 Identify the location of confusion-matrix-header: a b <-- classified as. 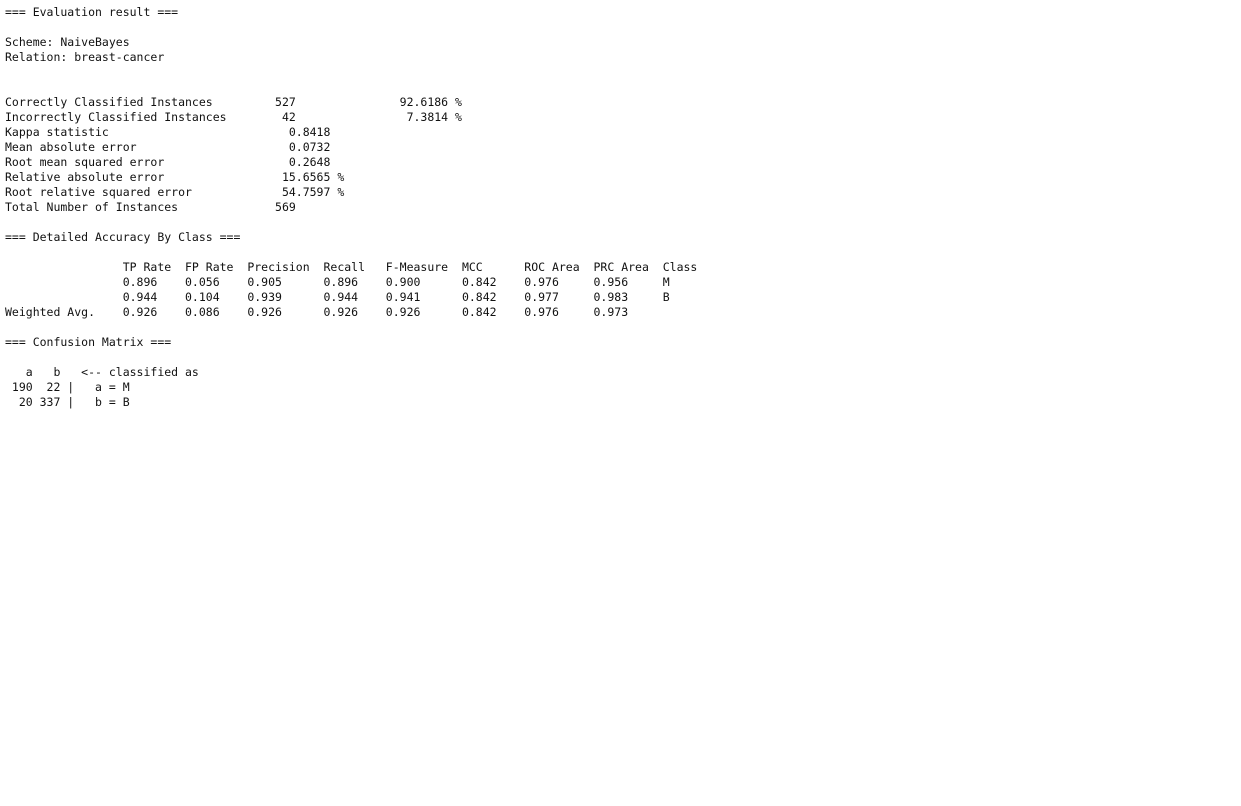
(102, 372).